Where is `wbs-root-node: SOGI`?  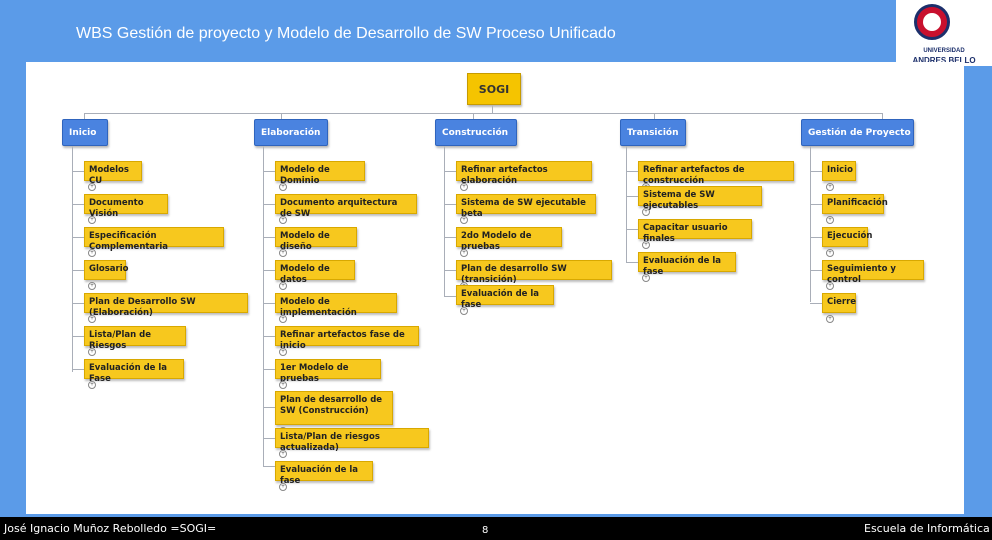
wbs-root-node: SOGI is located at coordinates (494, 89).